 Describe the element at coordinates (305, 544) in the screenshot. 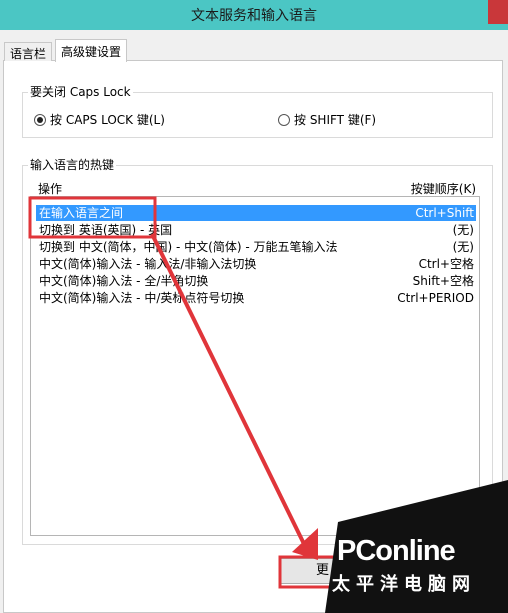

I see `annotation-arrow-head` at that location.